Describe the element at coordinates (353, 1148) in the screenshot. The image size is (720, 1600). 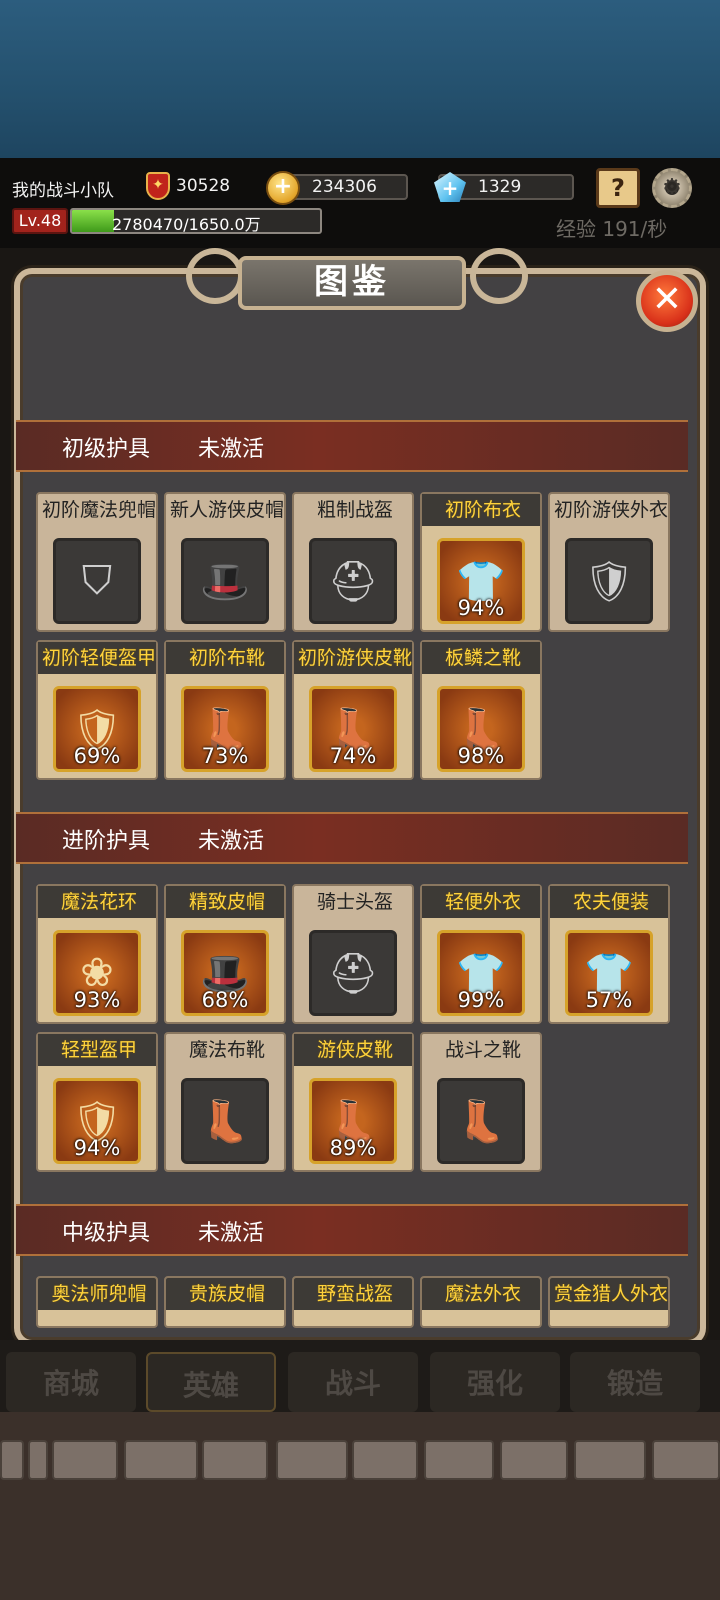
I see `collection-percent: 89%` at that location.